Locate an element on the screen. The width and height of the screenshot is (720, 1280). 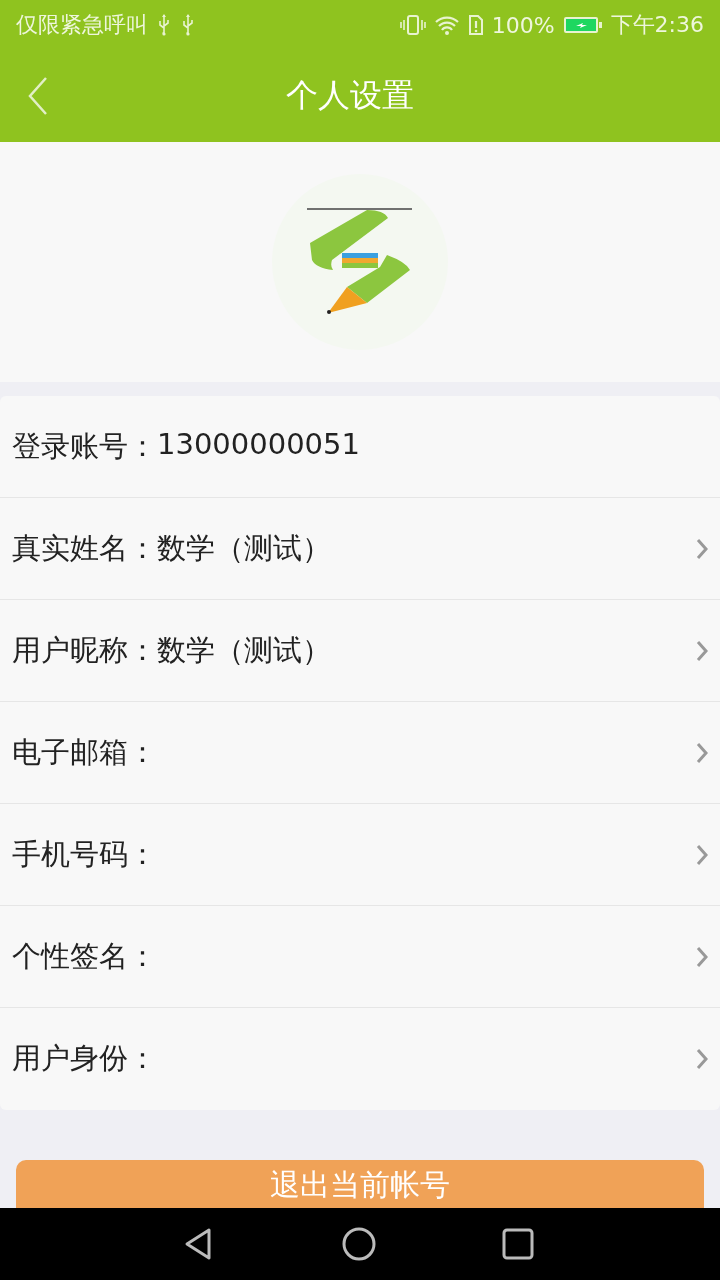
sim-alert-icon is located at coordinates (475, 25).